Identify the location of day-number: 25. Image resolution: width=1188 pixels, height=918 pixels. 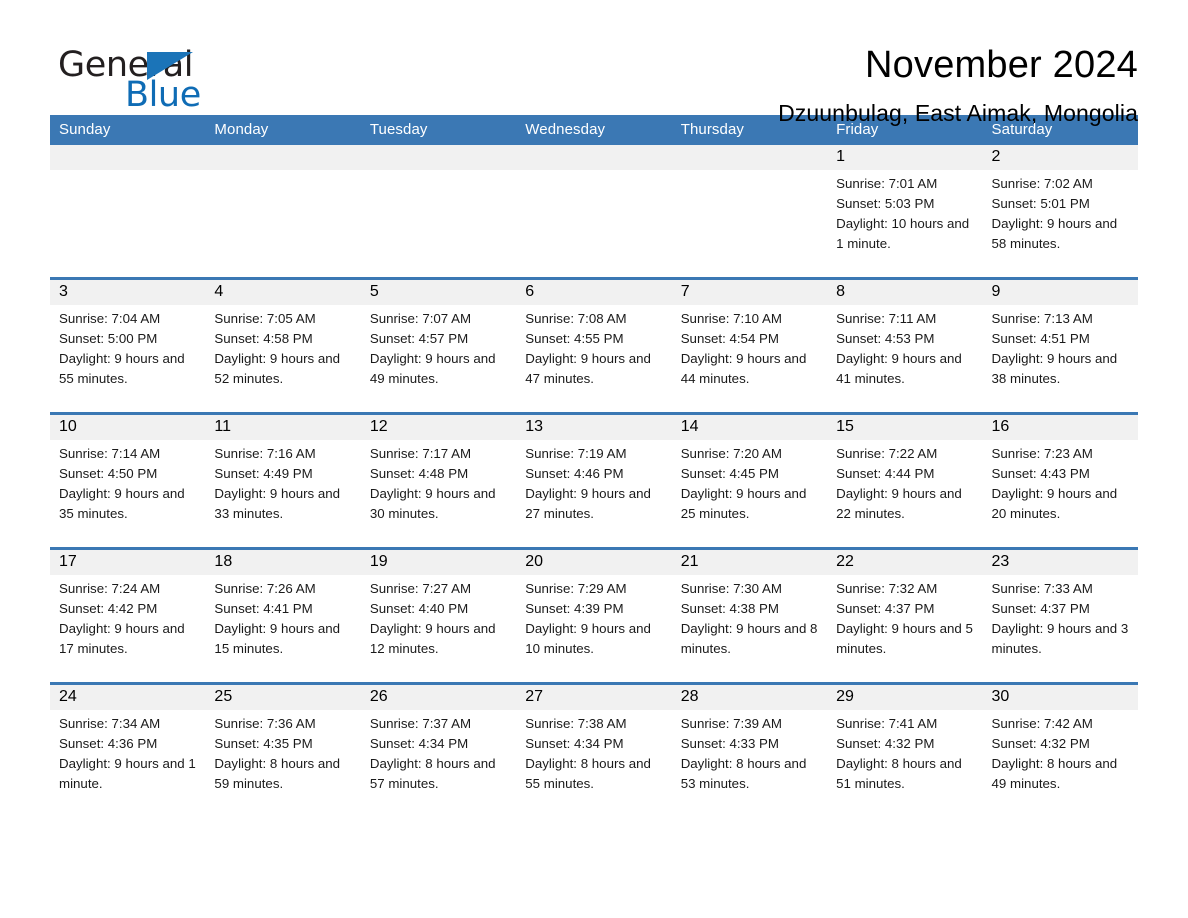
(283, 698).